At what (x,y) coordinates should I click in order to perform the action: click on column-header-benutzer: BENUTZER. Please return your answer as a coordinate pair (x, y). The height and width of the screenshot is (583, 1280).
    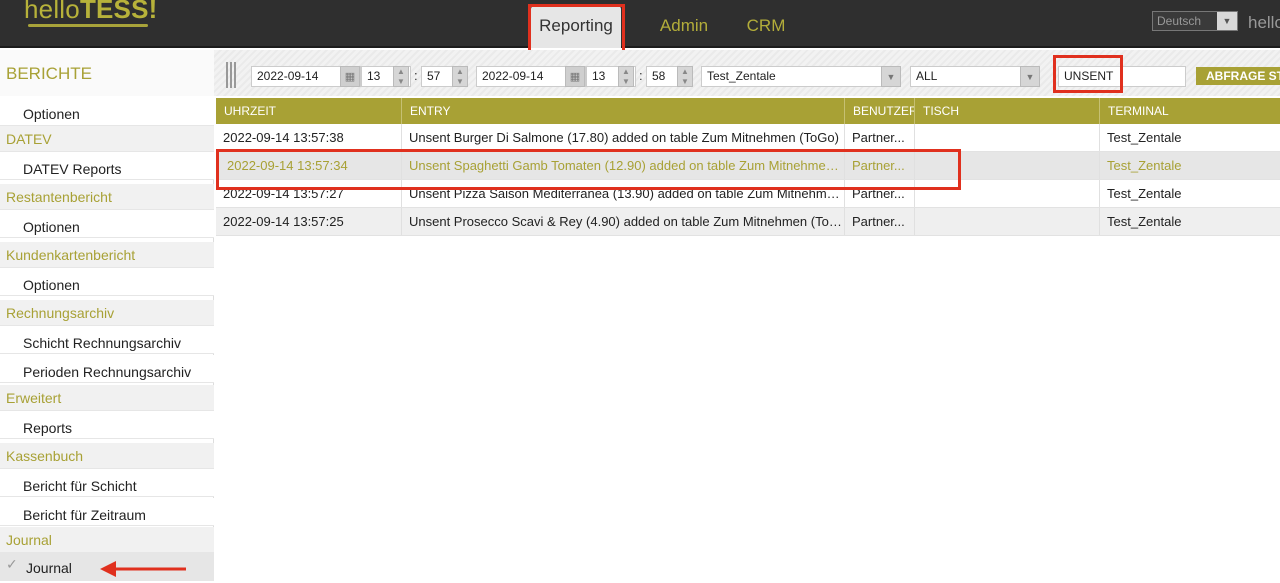
    Looking at the image, I should click on (880, 111).